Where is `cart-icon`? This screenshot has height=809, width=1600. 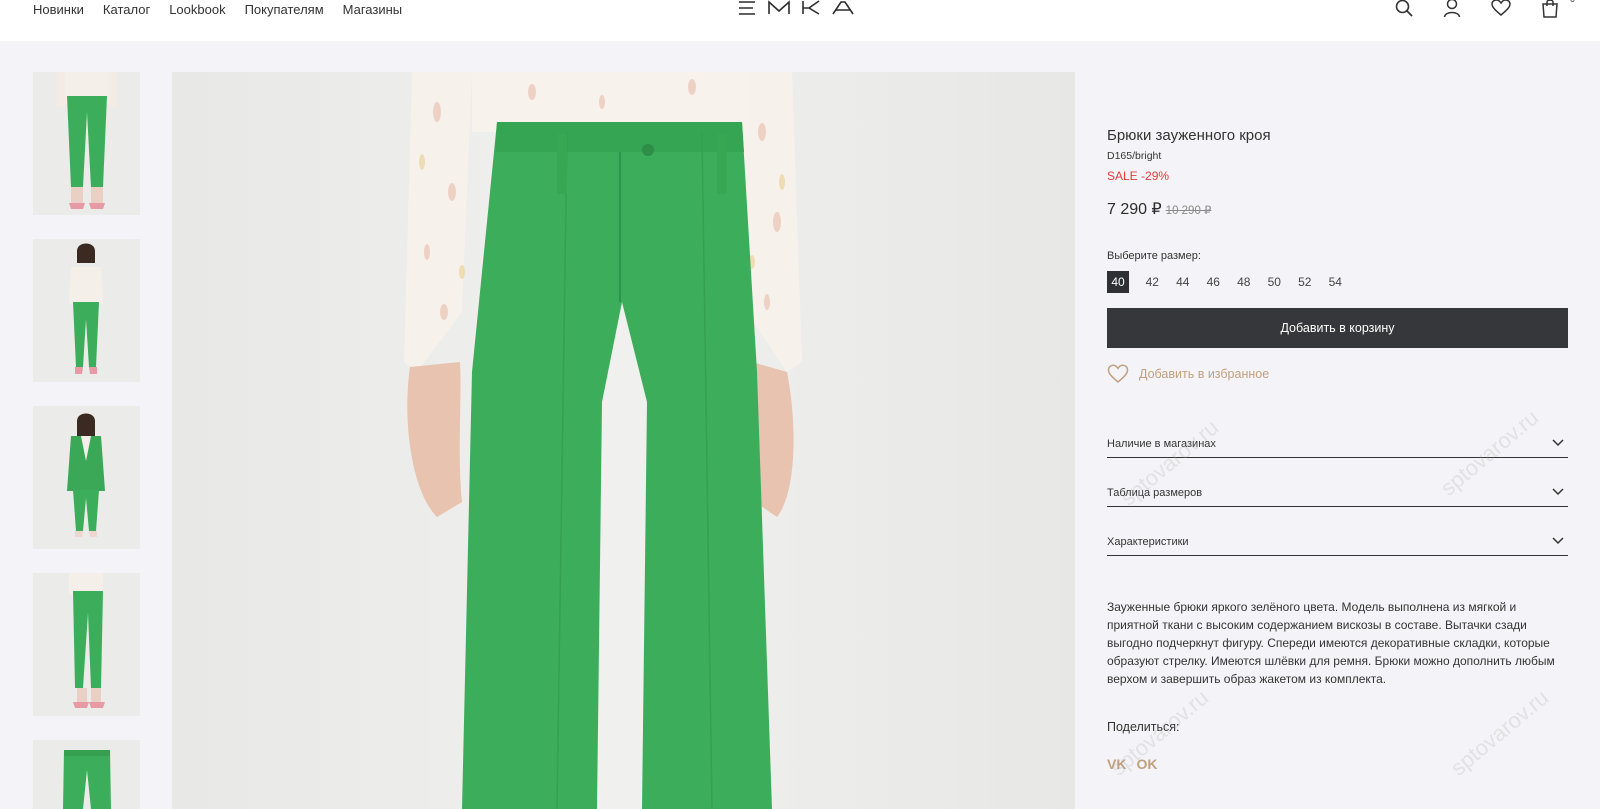 cart-icon is located at coordinates (1550, 9).